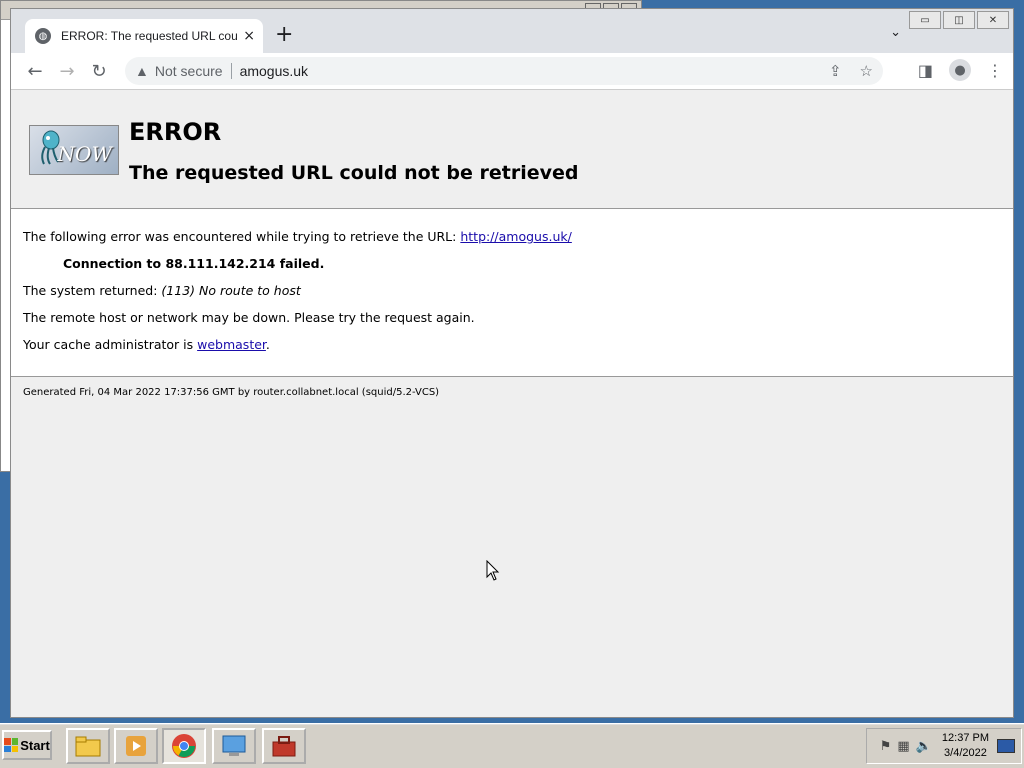 The width and height of the screenshot is (1024, 768). I want to click on url-text: amogus.uk, so click(274, 71).